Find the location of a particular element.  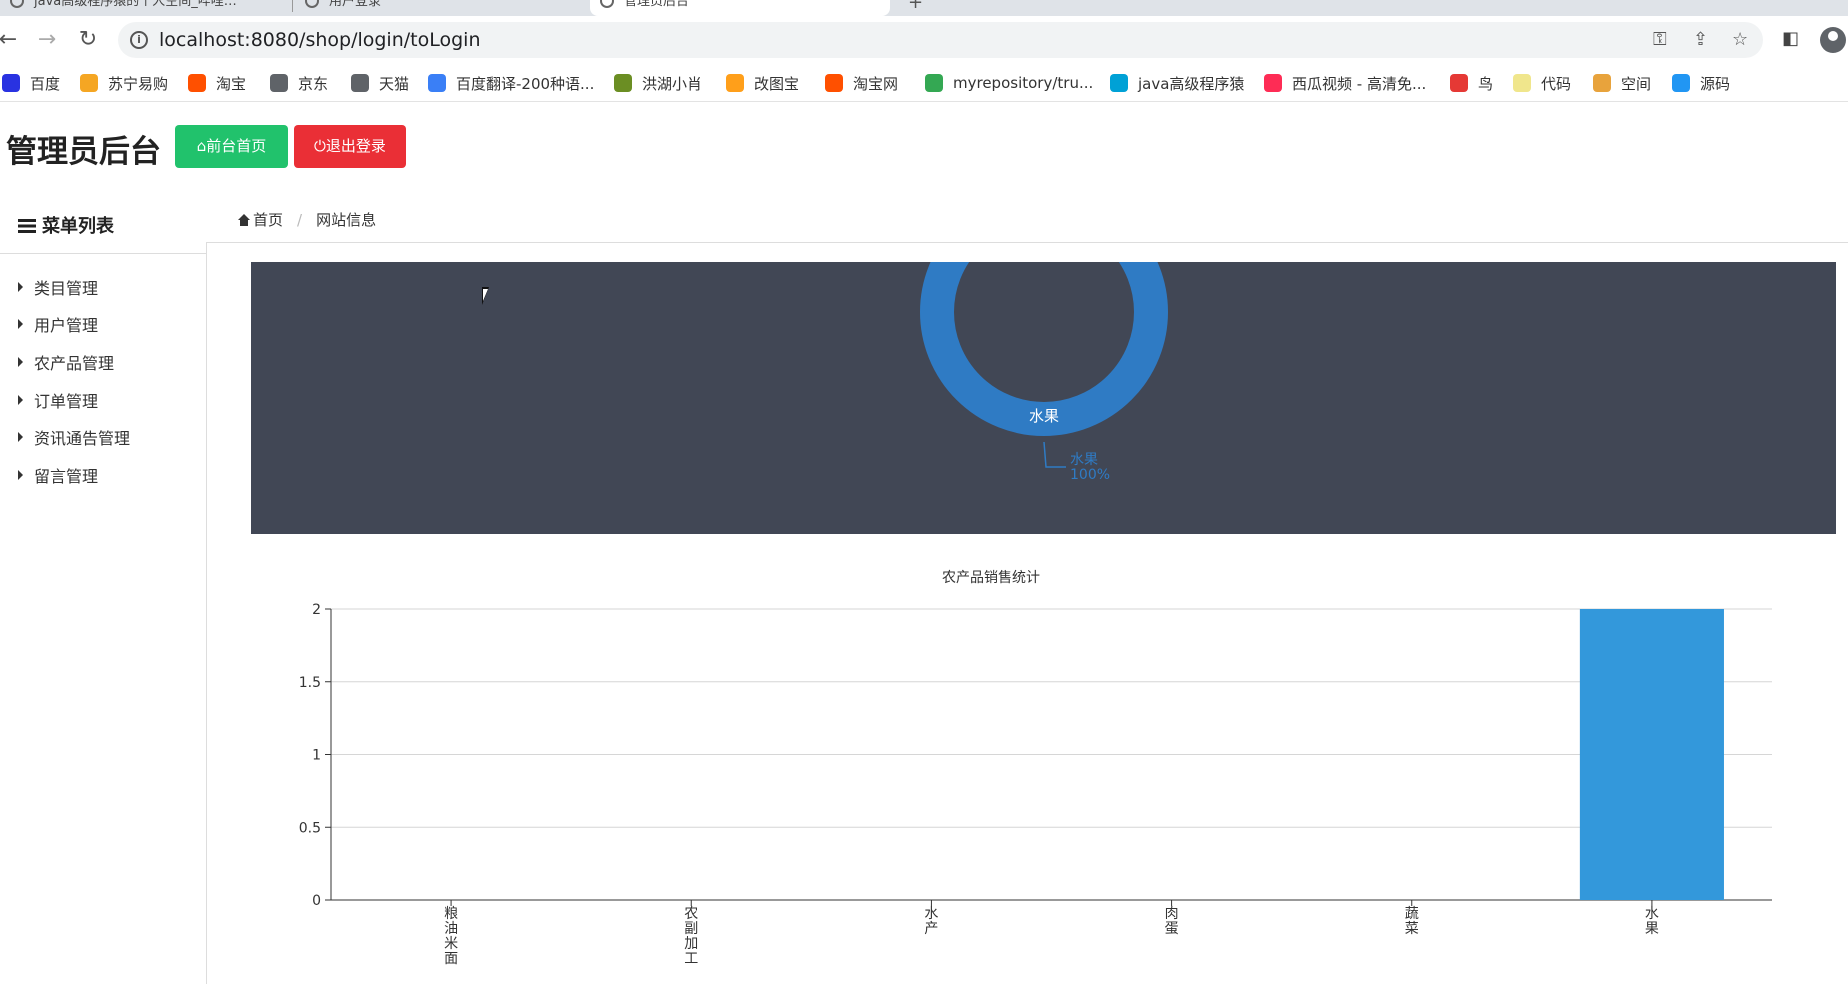

x-tick-char: 米 is located at coordinates (451, 944).